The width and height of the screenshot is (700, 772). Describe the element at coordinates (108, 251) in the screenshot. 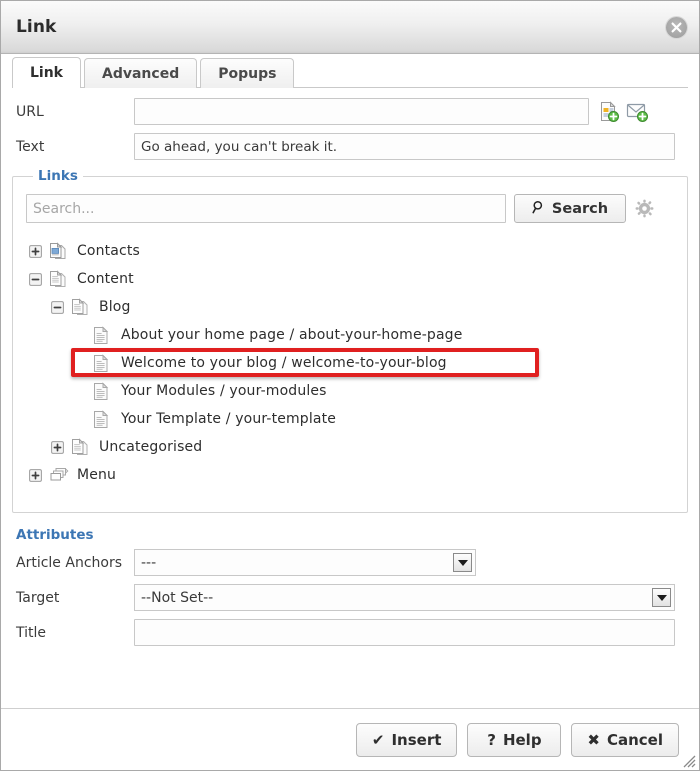

I see `tree-item-label: Contacts` at that location.